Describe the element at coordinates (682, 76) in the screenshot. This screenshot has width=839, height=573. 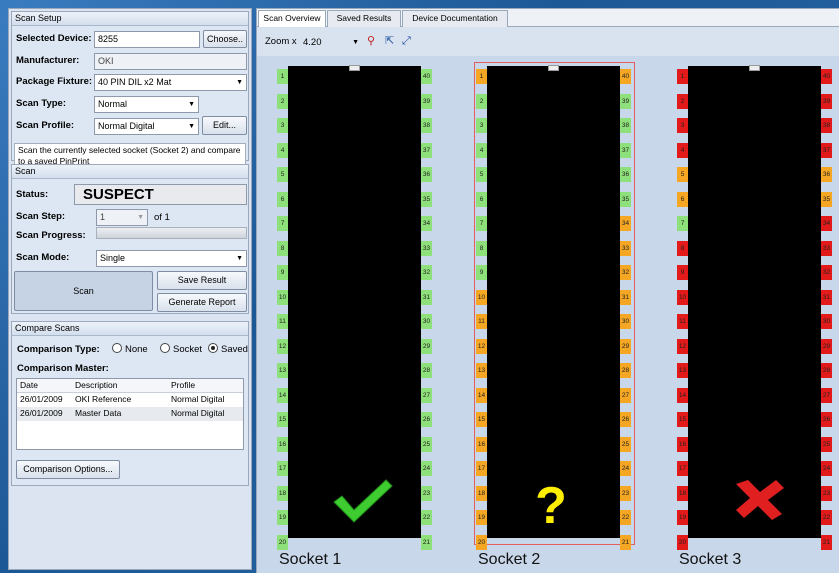
I see `pin-left: 1` at that location.